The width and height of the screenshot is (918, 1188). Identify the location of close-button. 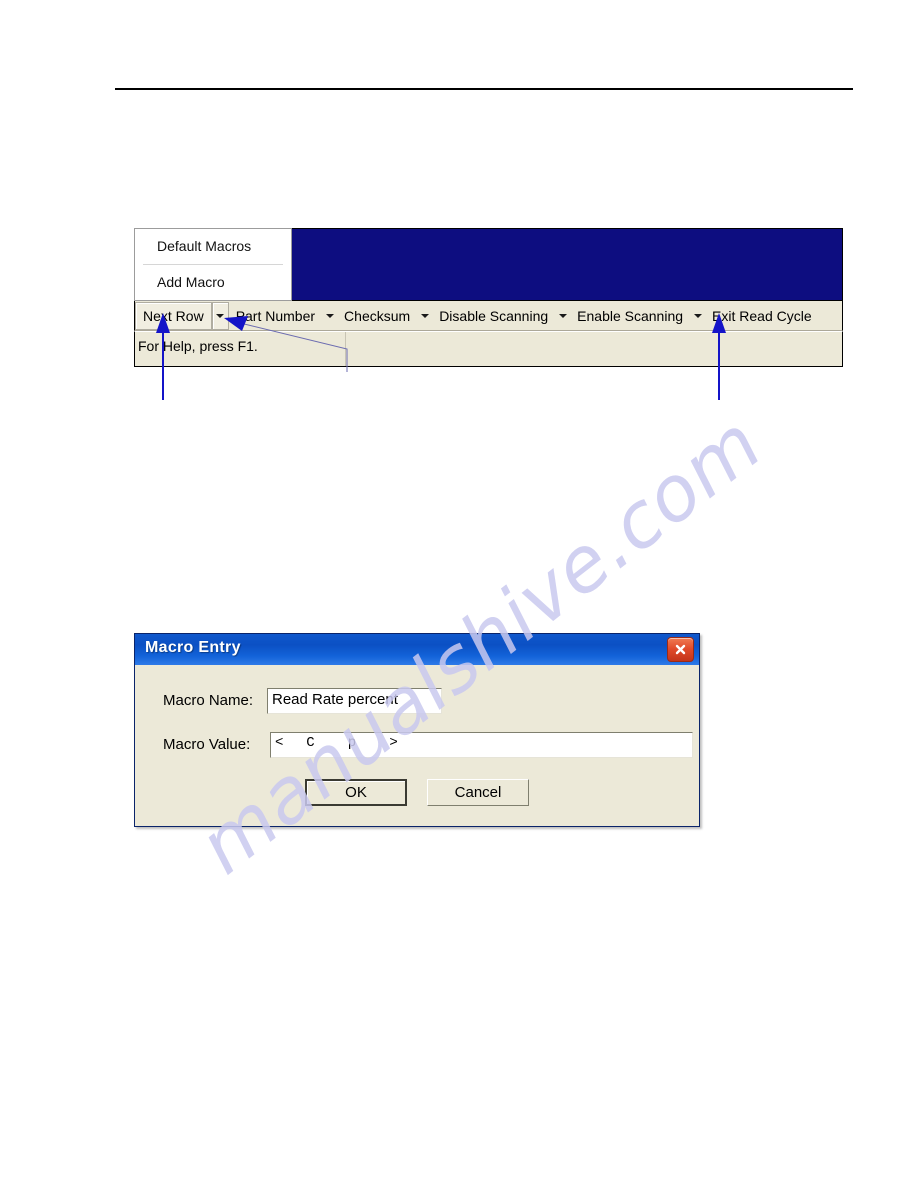
(680, 649).